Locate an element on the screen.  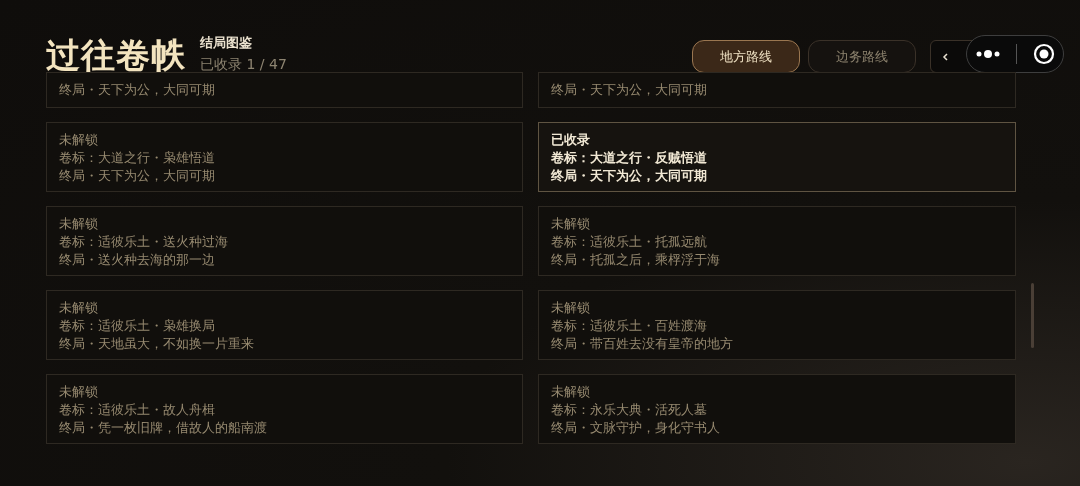
volume-label: 卷标：适彼乐土・故人舟楫 is located at coordinates (137, 410).